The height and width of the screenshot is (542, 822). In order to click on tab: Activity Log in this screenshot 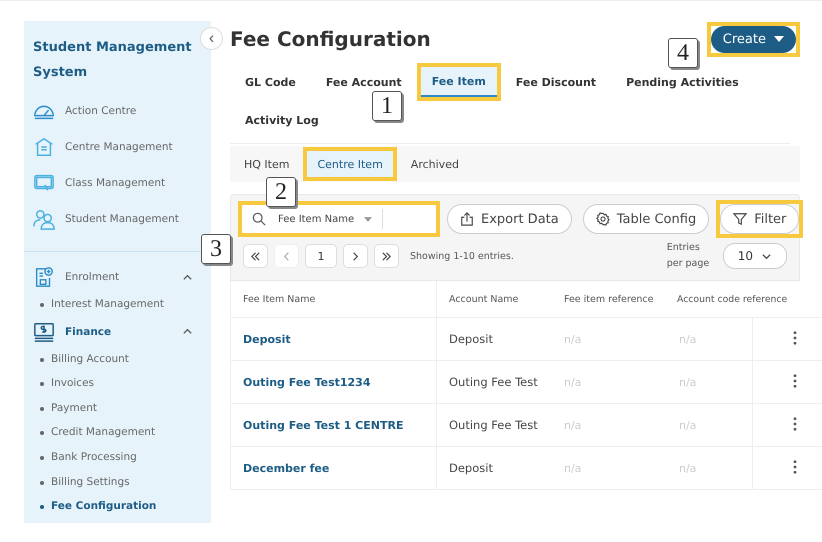, I will do `click(282, 120)`.